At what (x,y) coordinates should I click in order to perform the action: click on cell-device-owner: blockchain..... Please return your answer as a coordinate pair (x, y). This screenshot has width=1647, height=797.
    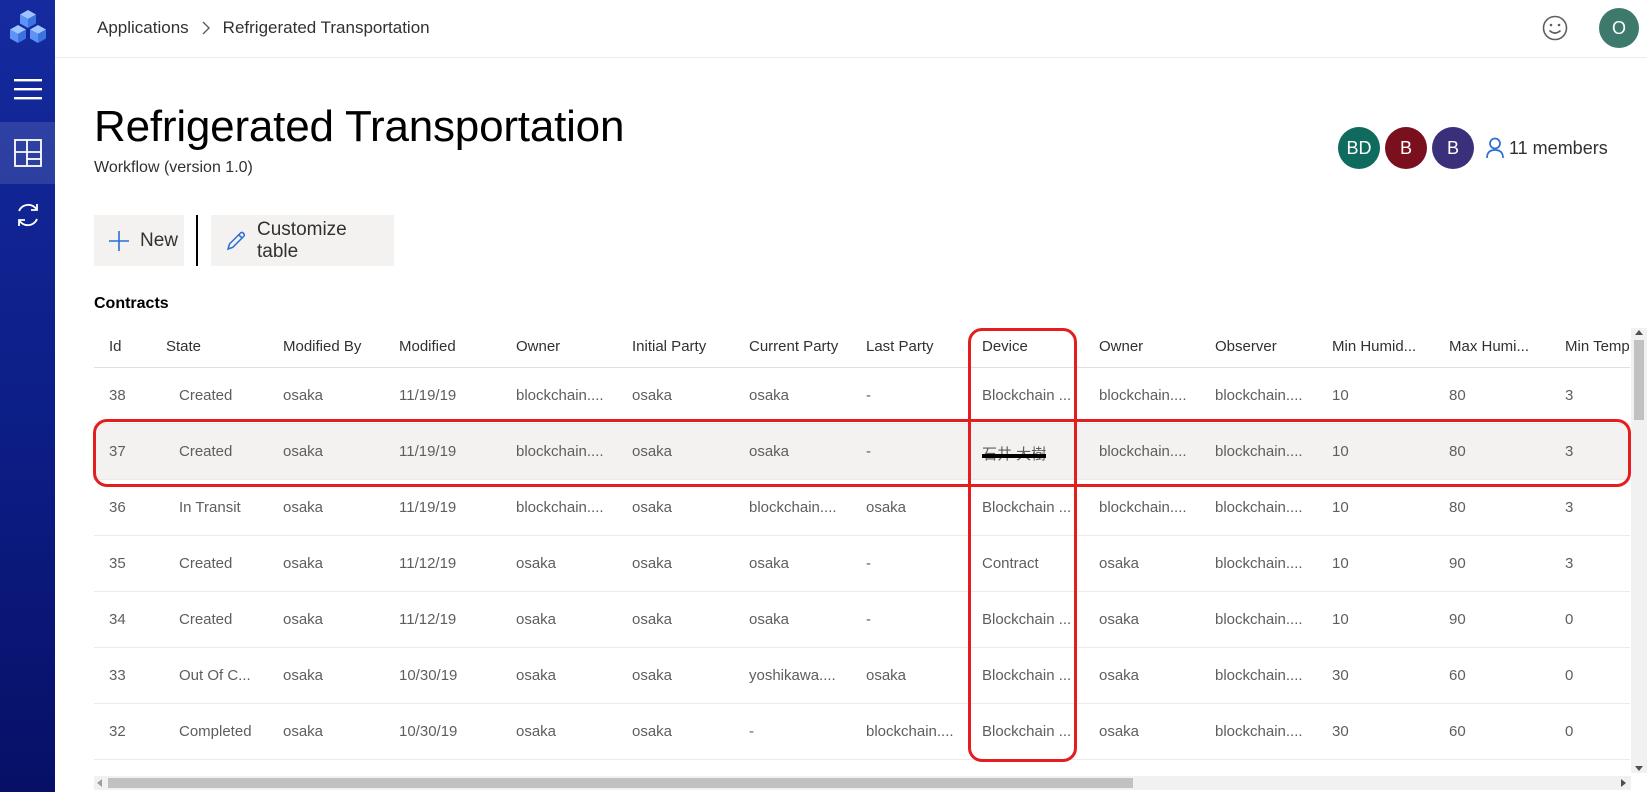
    Looking at the image, I should click on (1143, 451).